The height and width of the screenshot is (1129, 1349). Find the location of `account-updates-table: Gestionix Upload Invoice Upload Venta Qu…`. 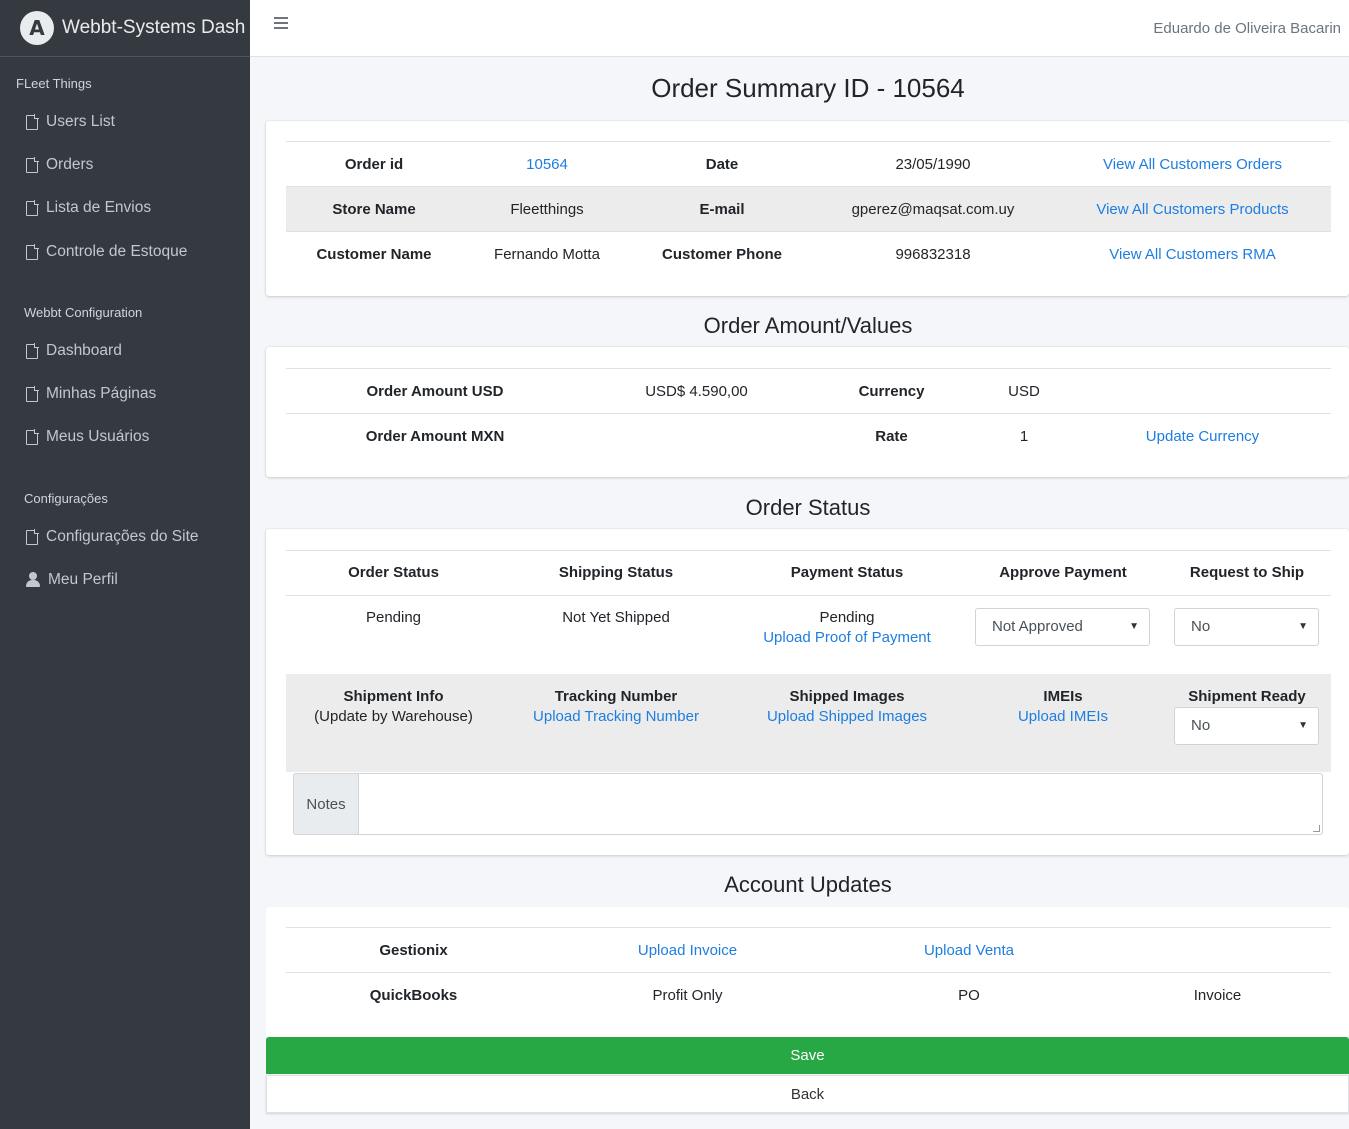

account-updates-table: Gestionix Upload Invoice Upload Venta Qu… is located at coordinates (808, 972).